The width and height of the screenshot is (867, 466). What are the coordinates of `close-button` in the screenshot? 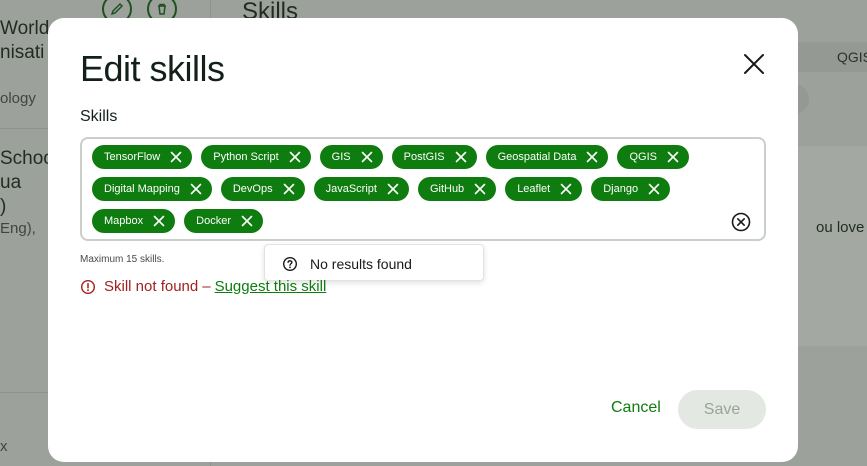 It's located at (754, 64).